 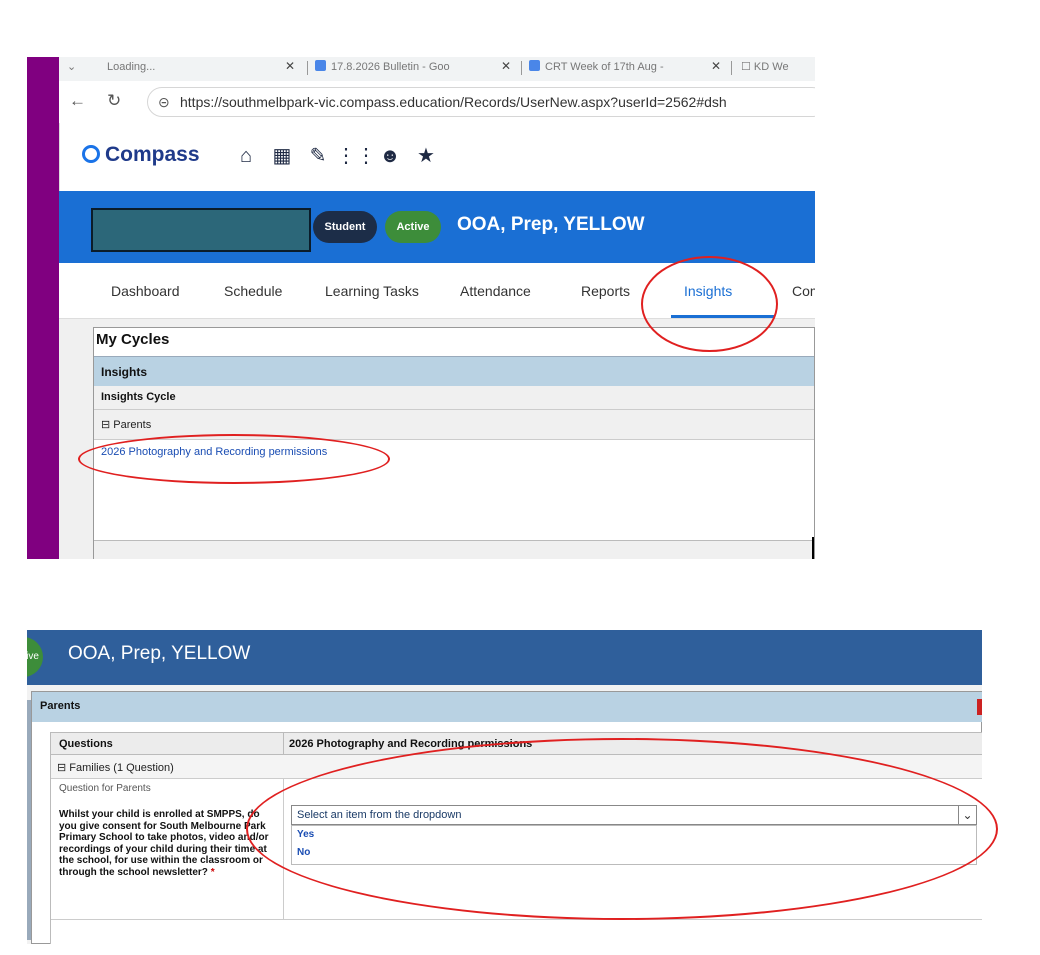 I want to click on calendar-icon: ▦, so click(x=282, y=155).